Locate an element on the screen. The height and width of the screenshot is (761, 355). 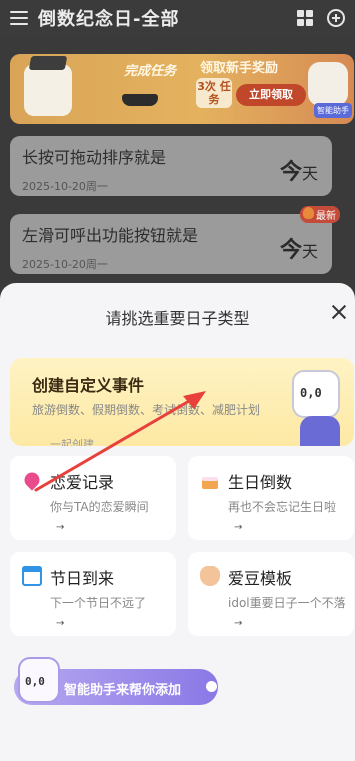
task-count-badge: 3次 任务 is located at coordinates (214, 93).